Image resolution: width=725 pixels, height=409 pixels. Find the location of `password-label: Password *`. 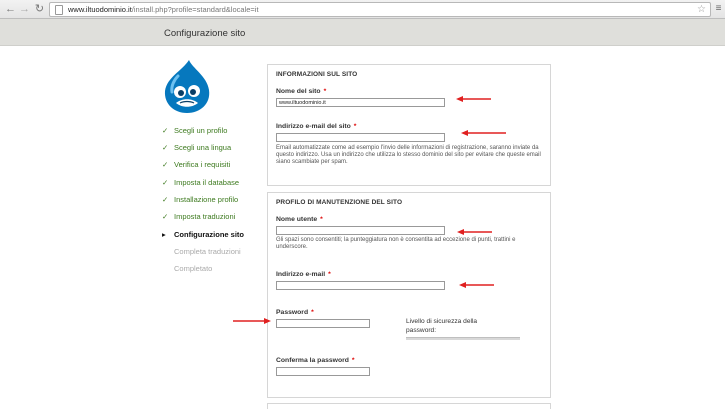

password-label: Password * is located at coordinates (295, 312).